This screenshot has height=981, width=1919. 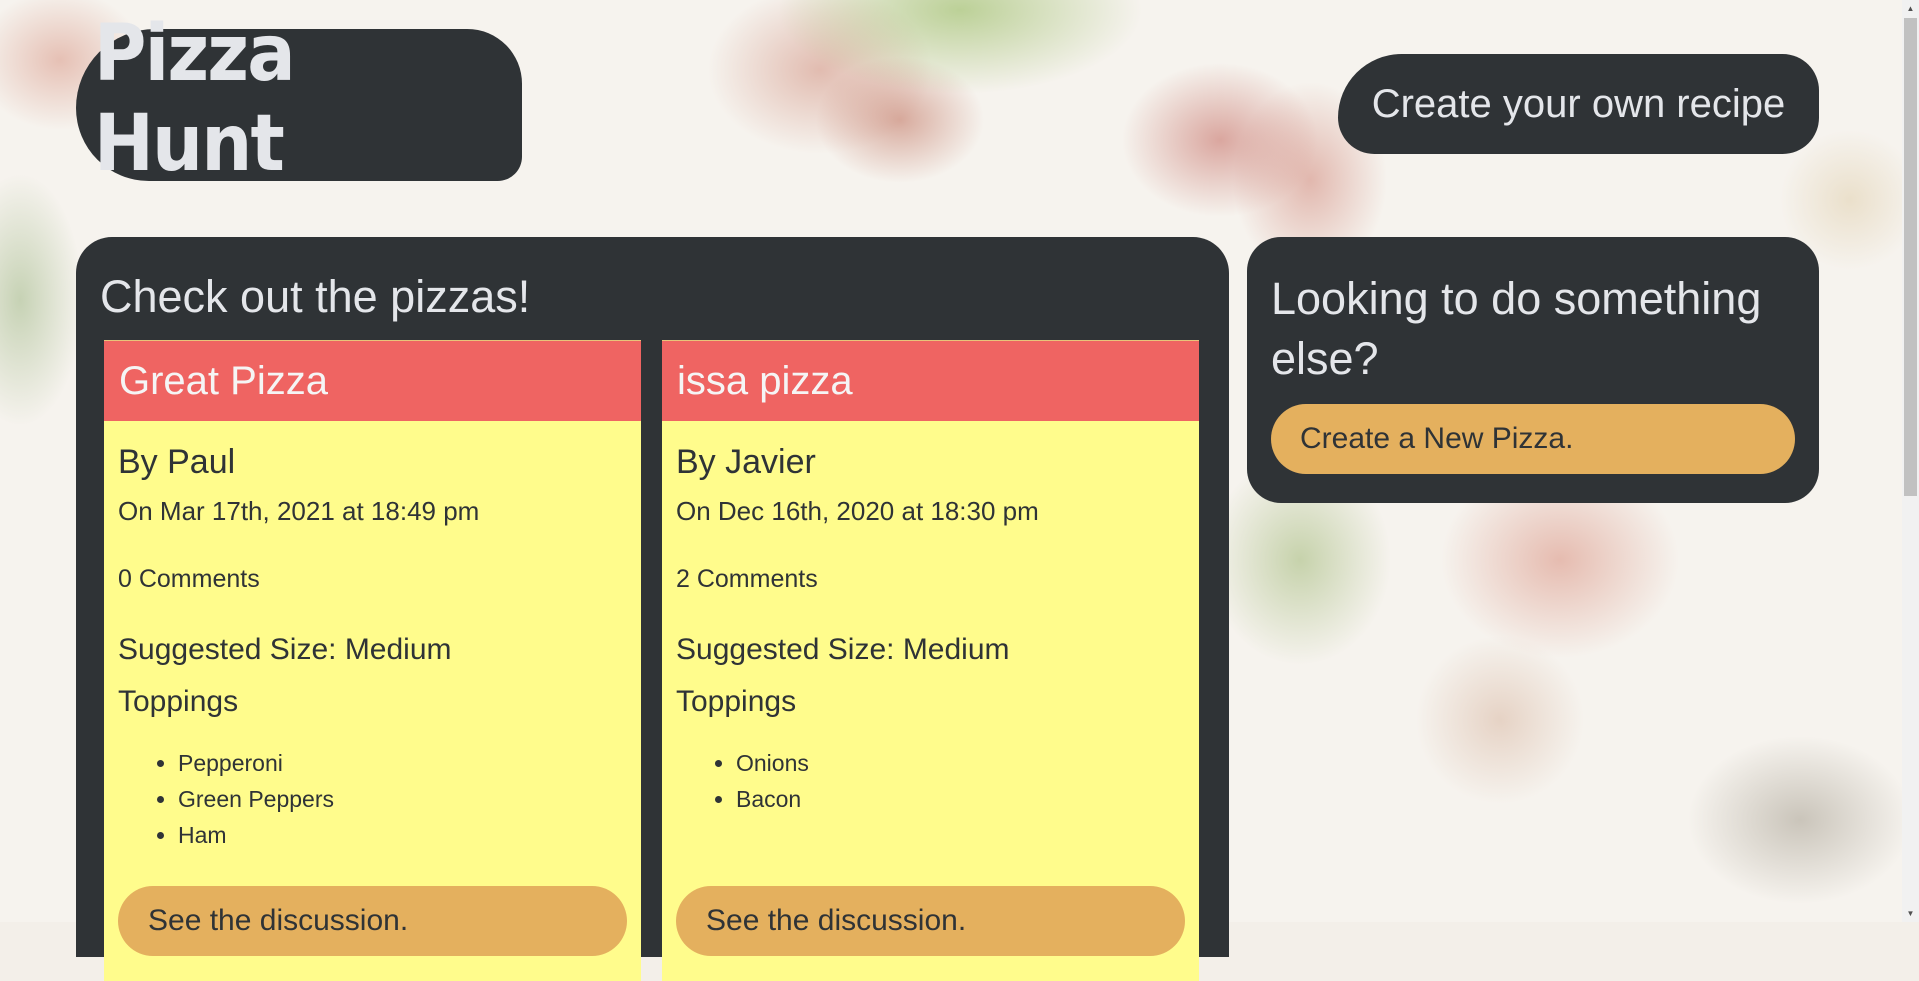 I want to click on vertical-scrollbar: ▲ ▼, so click(x=1910, y=461).